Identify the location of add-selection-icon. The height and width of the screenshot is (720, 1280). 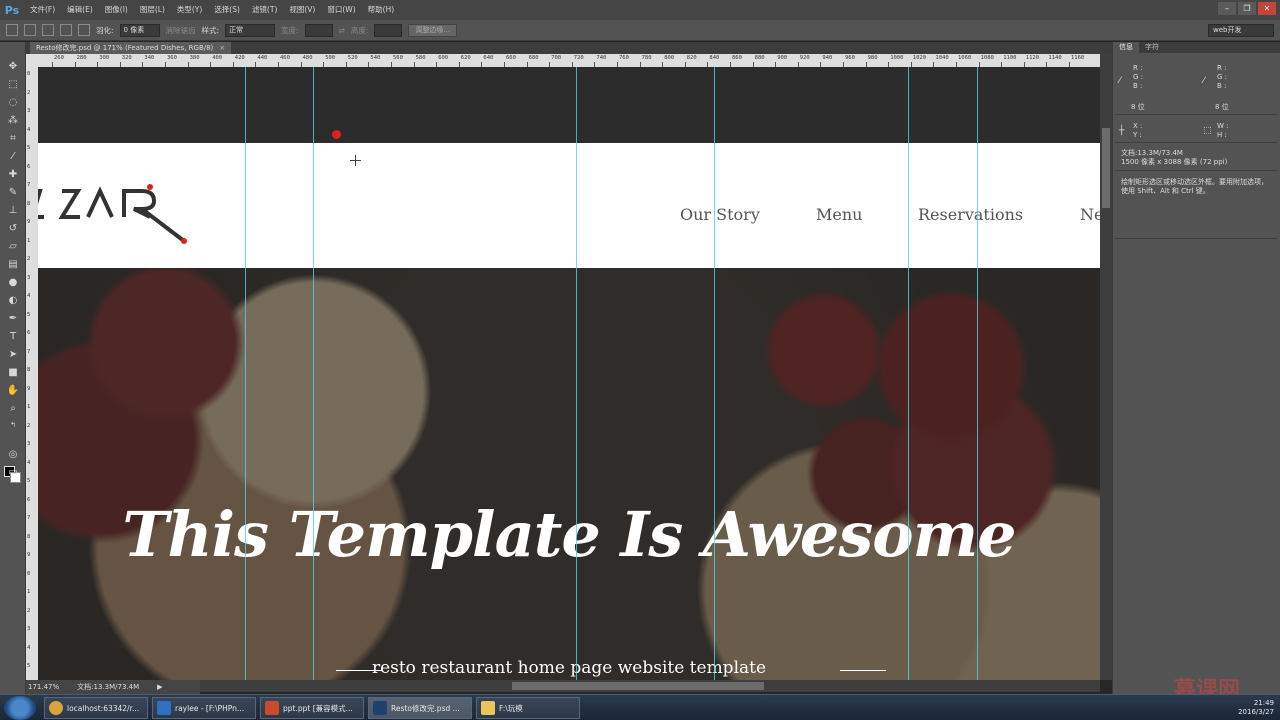
(48, 30).